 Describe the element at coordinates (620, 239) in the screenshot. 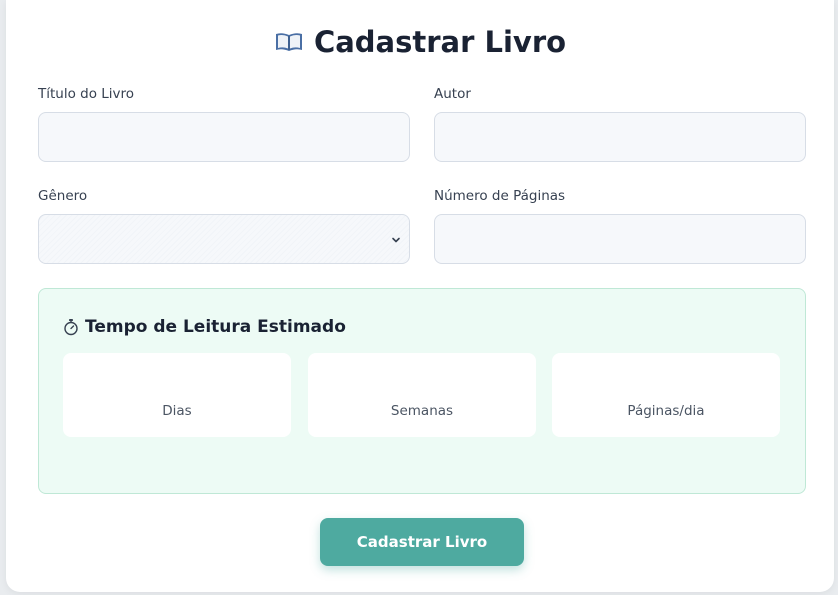

I see `page-count-input` at that location.